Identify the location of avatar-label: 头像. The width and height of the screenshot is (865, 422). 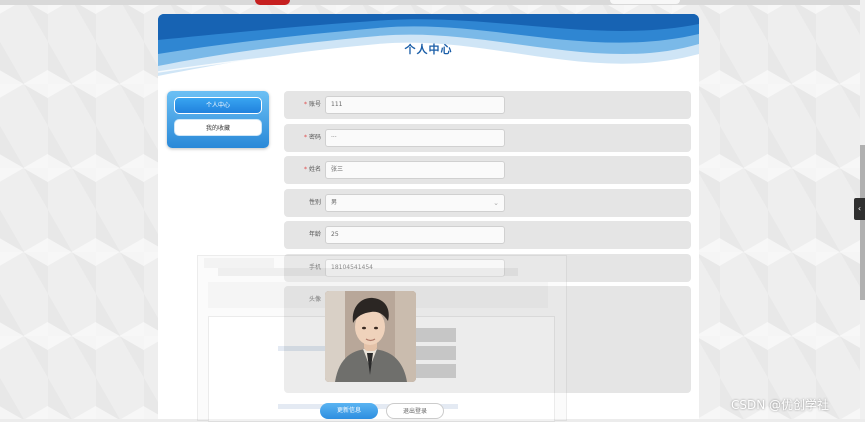
(314, 299).